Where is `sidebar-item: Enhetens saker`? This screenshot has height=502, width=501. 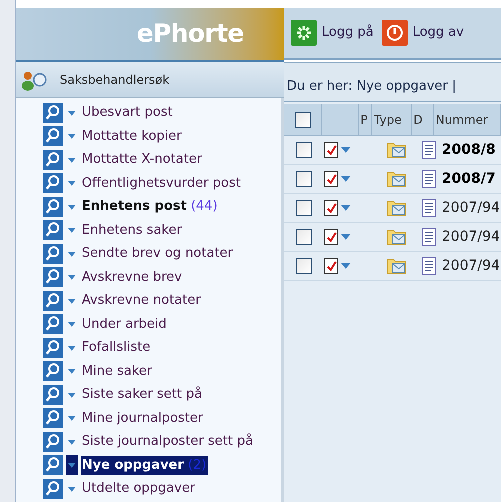 sidebar-item: Enhetens saker is located at coordinates (132, 230).